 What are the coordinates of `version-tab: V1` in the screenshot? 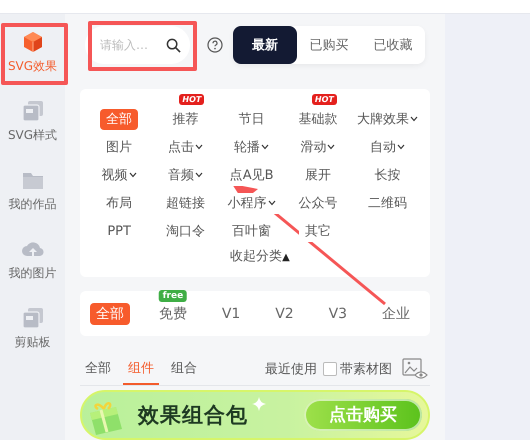 It's located at (231, 314).